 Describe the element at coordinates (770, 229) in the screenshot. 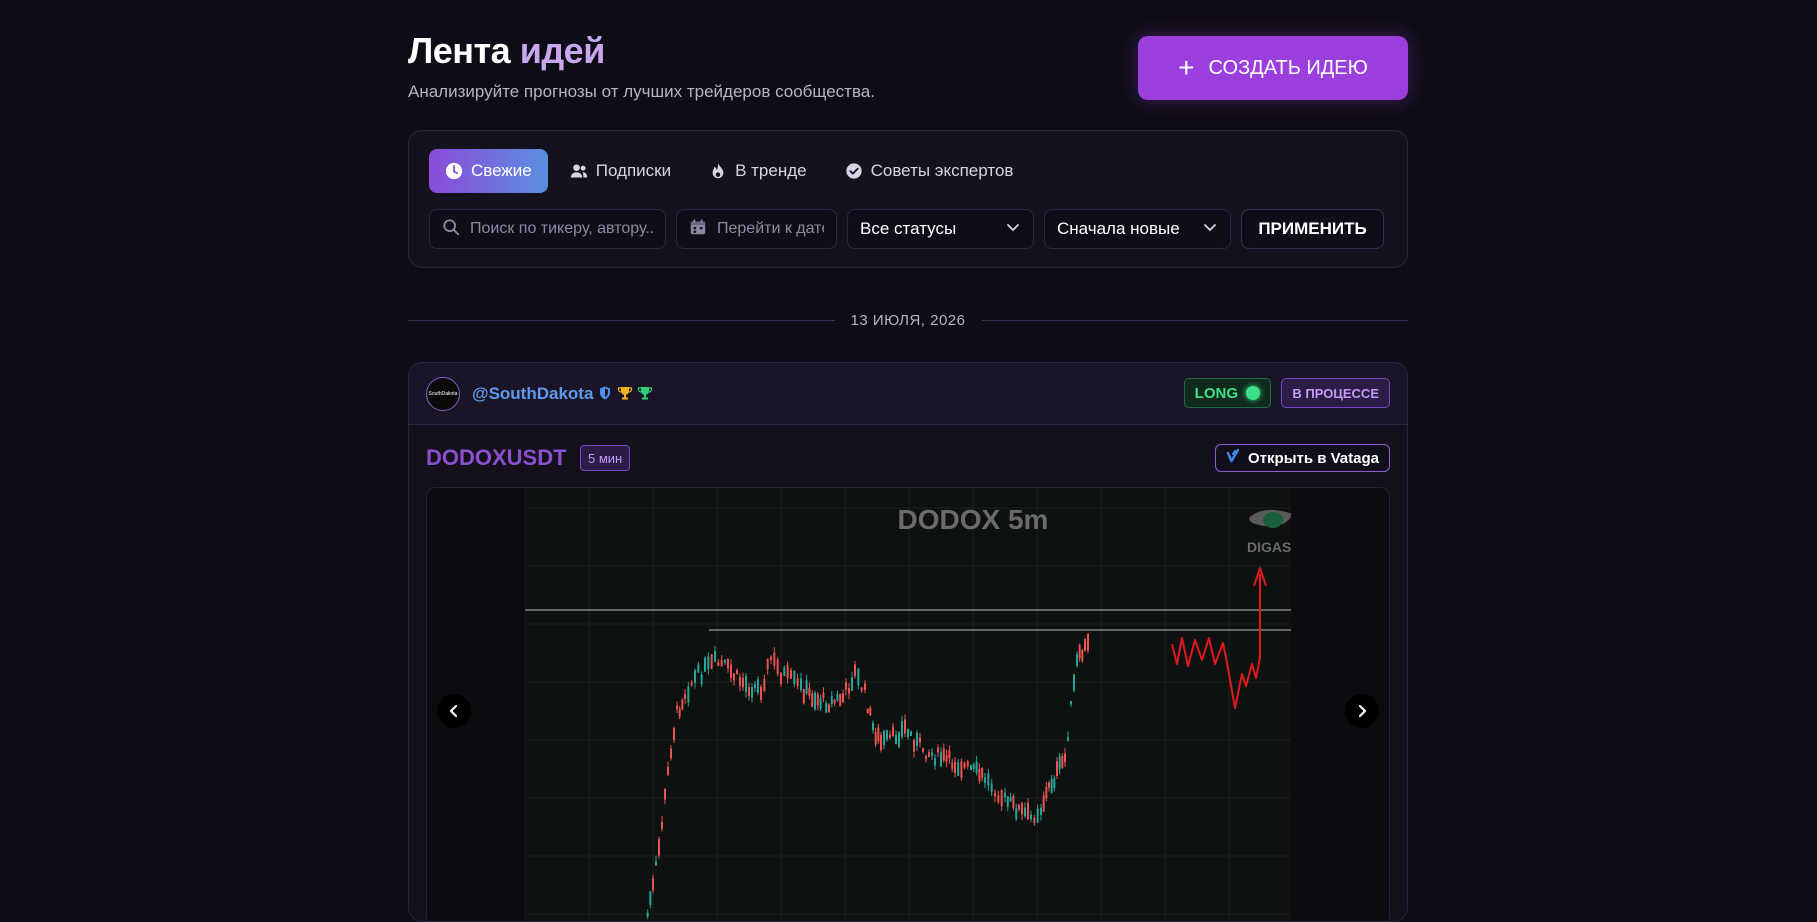

I see `date-input` at that location.